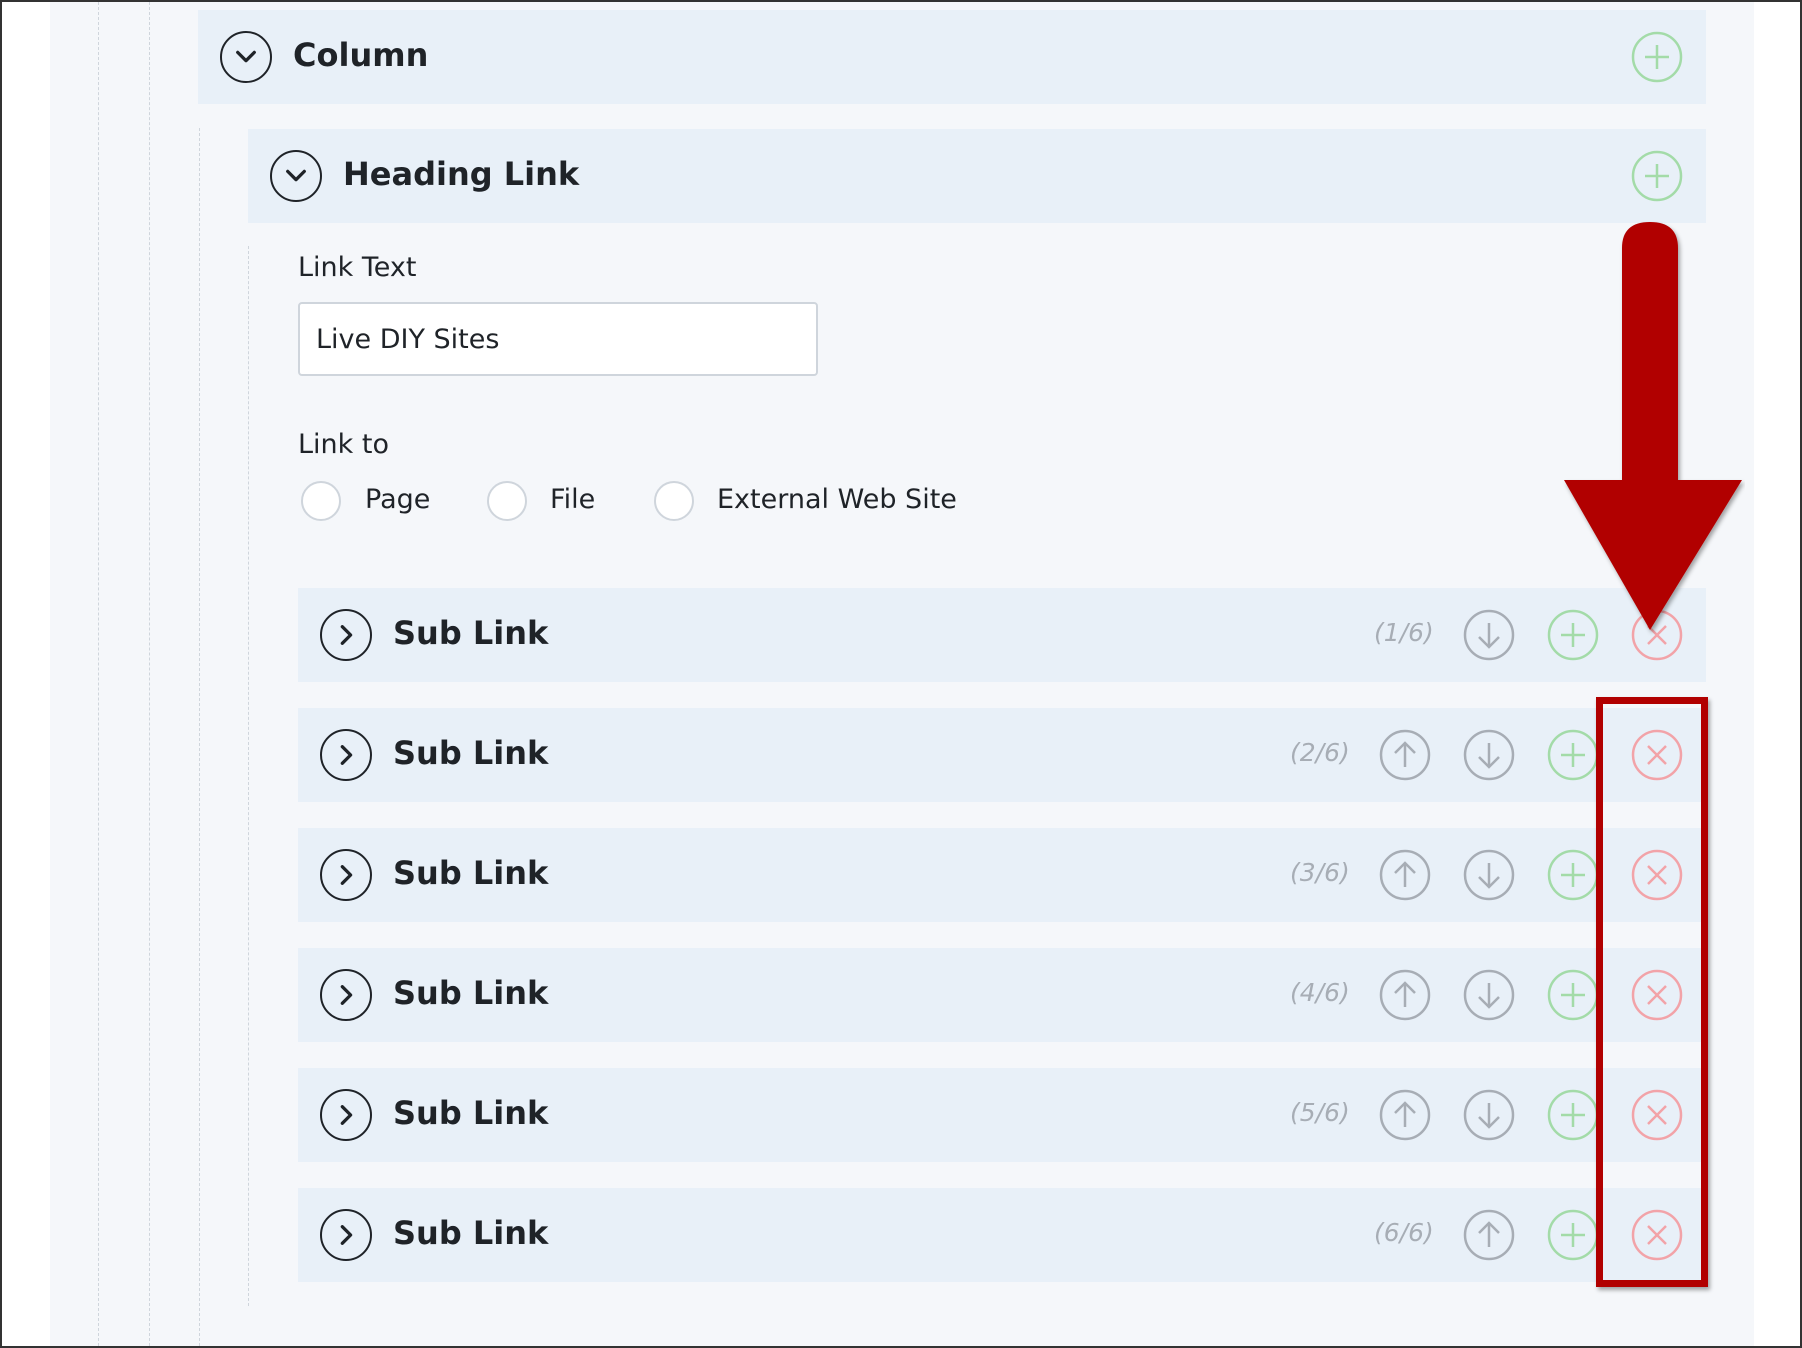  I want to click on column-title: Column, so click(361, 55).